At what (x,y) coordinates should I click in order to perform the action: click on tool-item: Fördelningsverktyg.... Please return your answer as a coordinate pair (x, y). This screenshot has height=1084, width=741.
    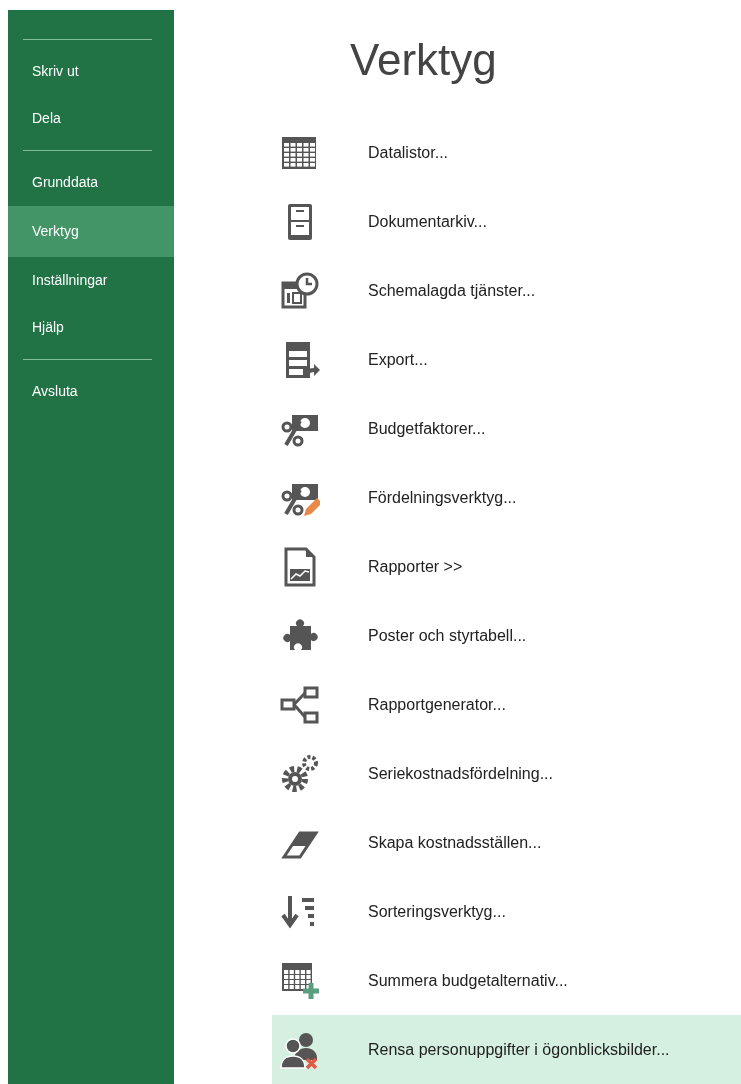
    Looking at the image, I should click on (506, 497).